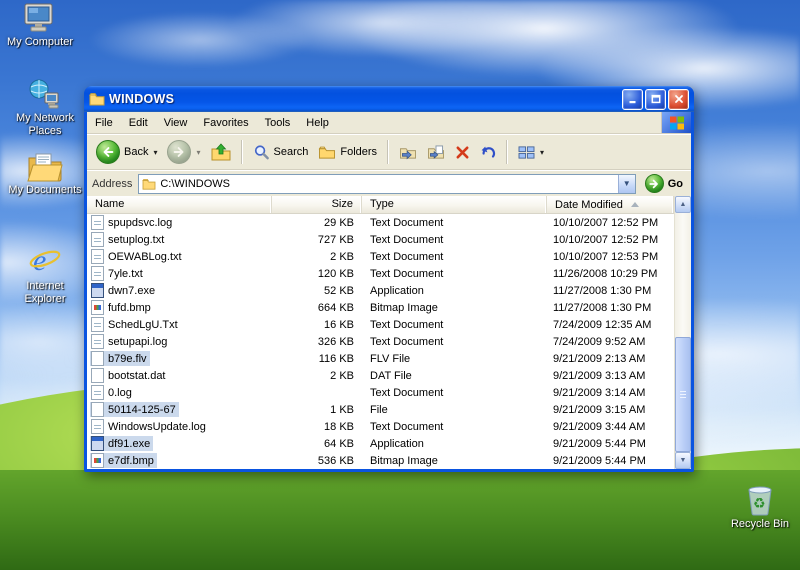 The image size is (800, 570). I want to click on scroll-down-button: ▼, so click(683, 460).